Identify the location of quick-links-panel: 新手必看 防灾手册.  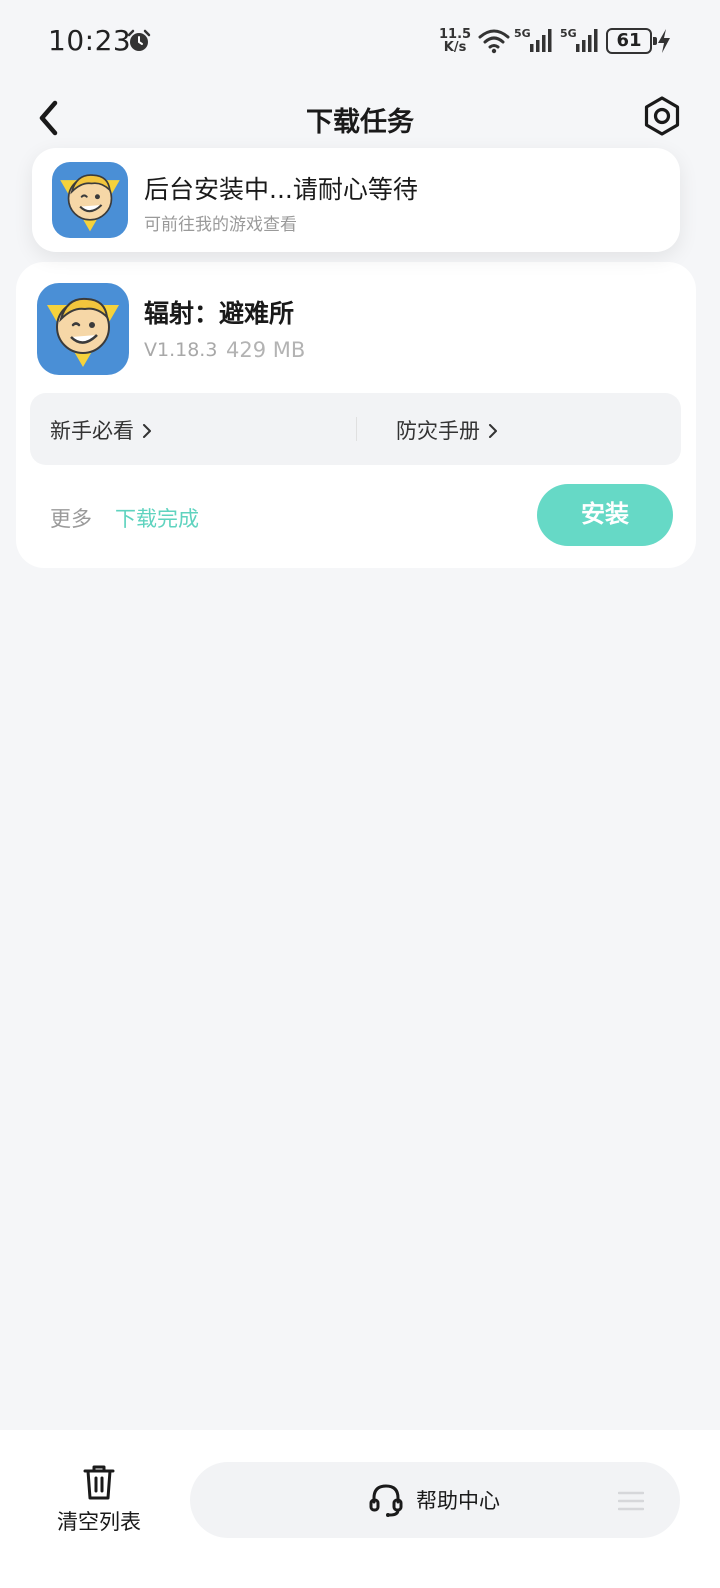
(355, 429).